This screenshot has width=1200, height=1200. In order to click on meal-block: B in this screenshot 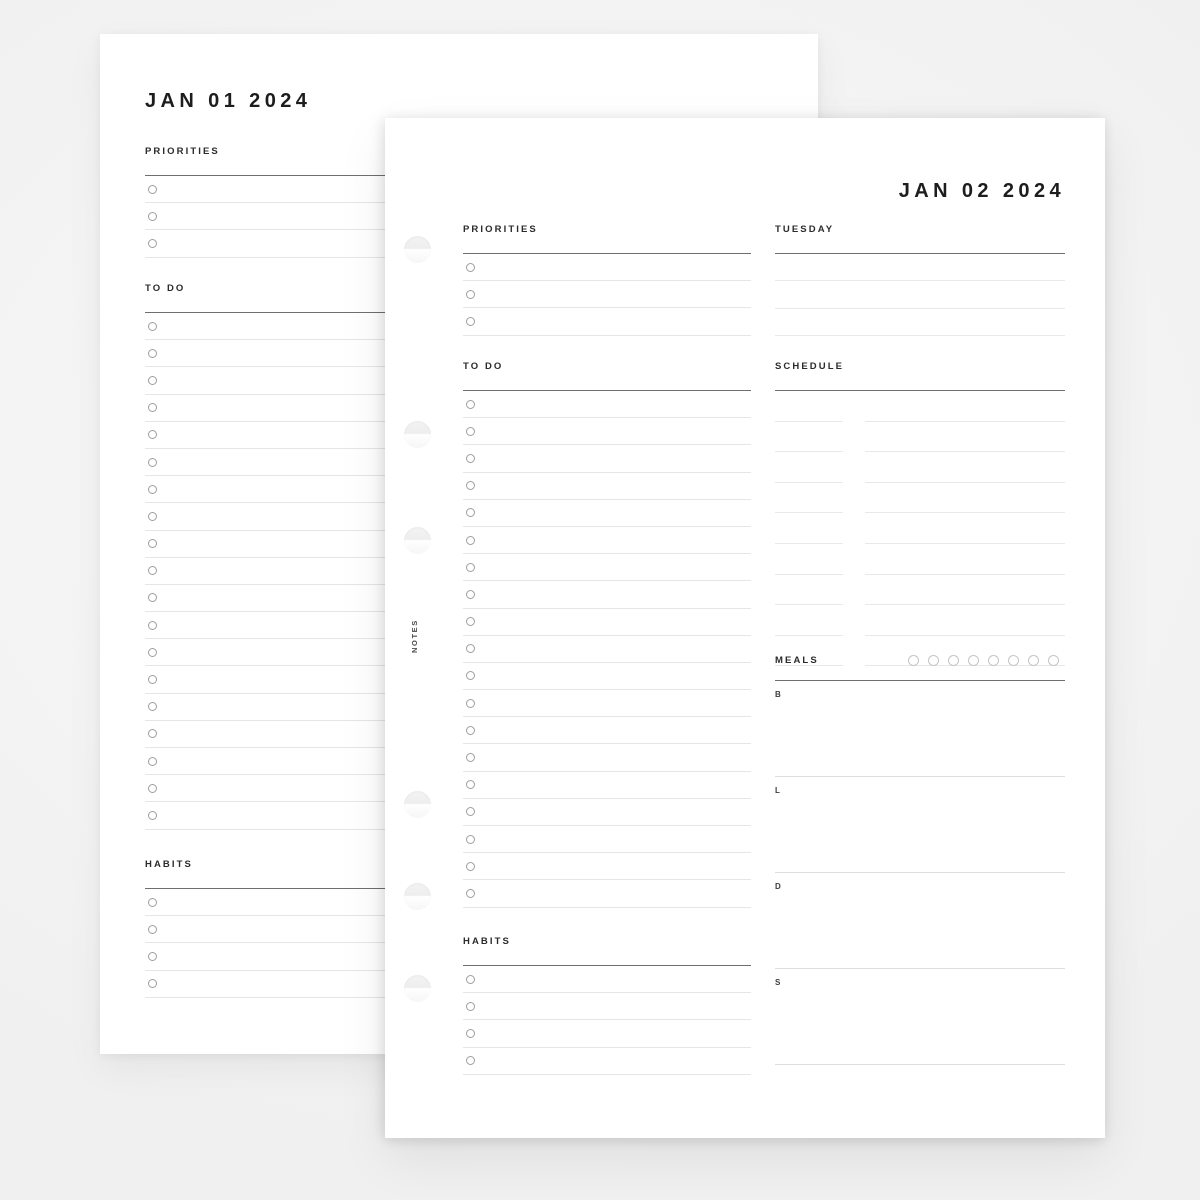, I will do `click(920, 729)`.